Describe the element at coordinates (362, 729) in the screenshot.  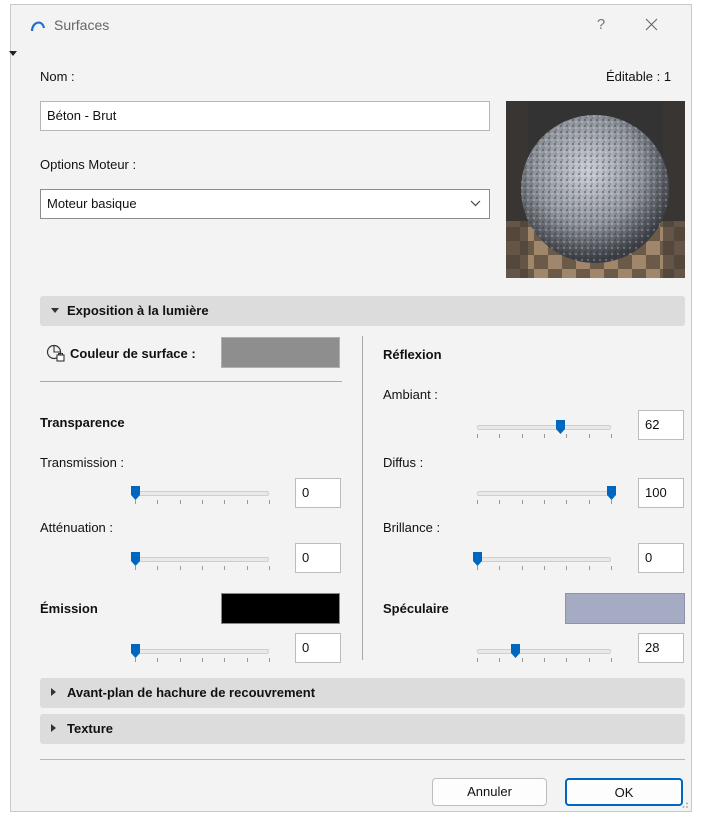
I see `section-texture: Texture` at that location.